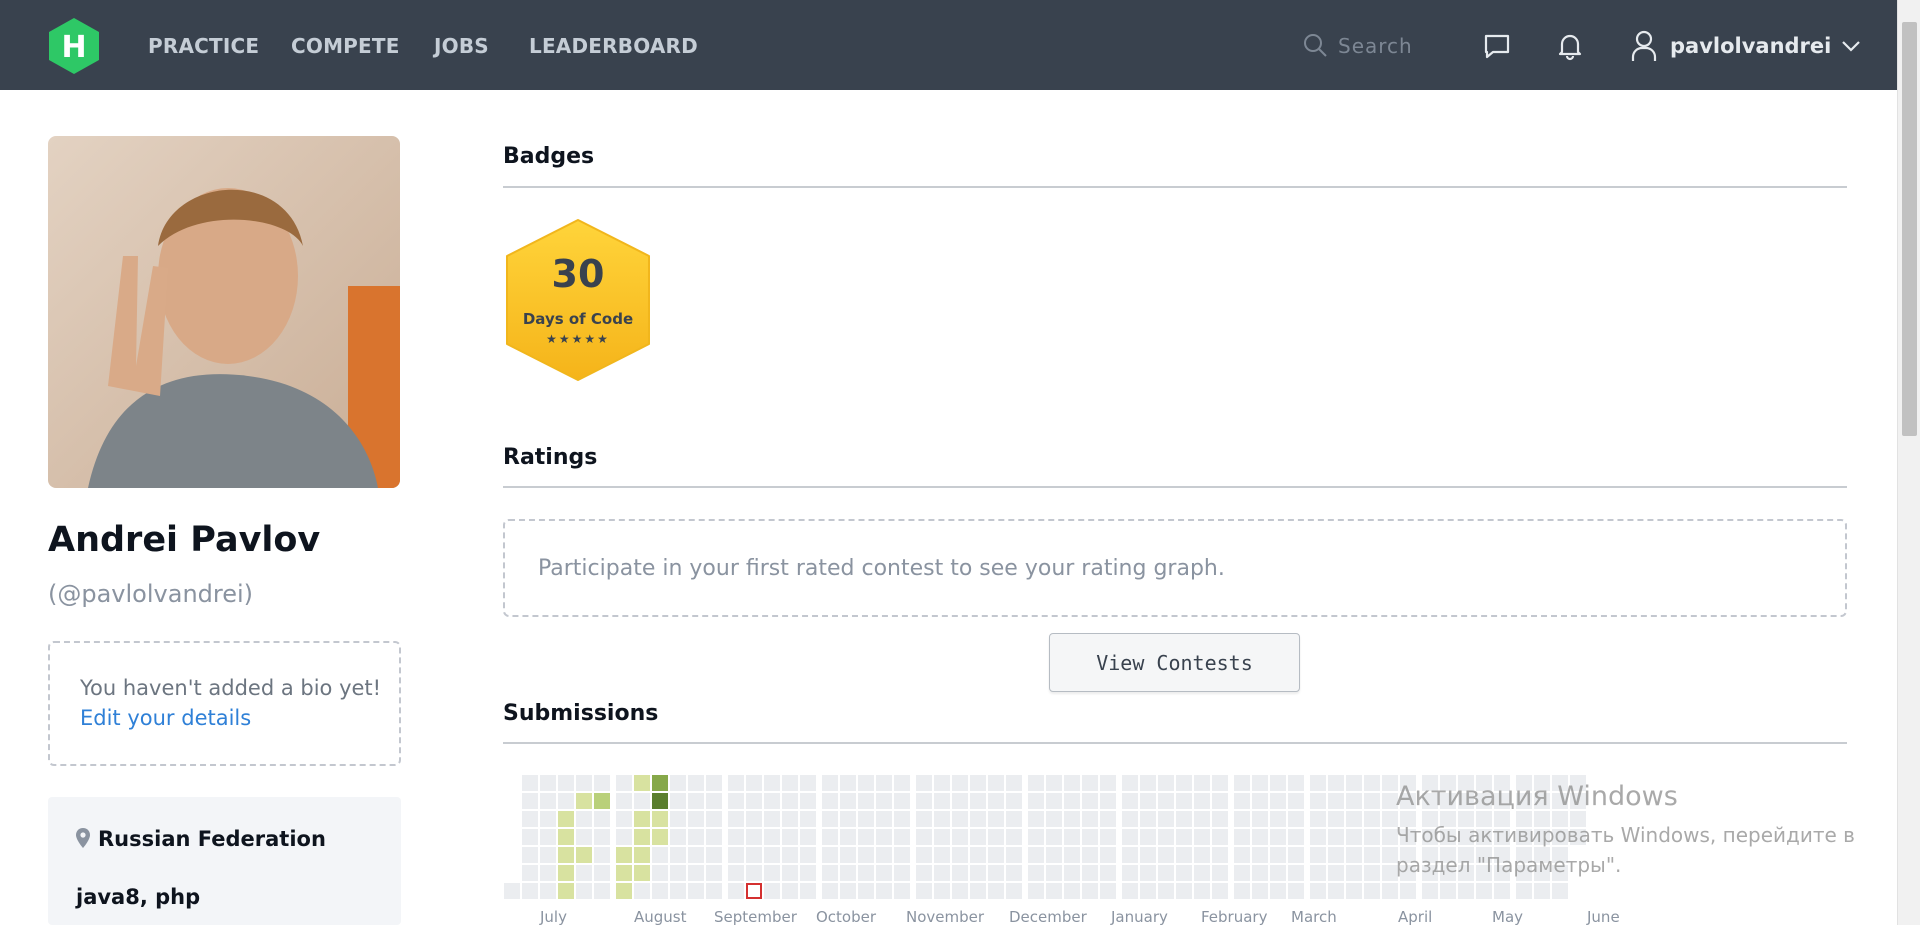 The width and height of the screenshot is (1920, 925). What do you see at coordinates (74, 46) in the screenshot?
I see `hackerrank-logo: H` at bounding box center [74, 46].